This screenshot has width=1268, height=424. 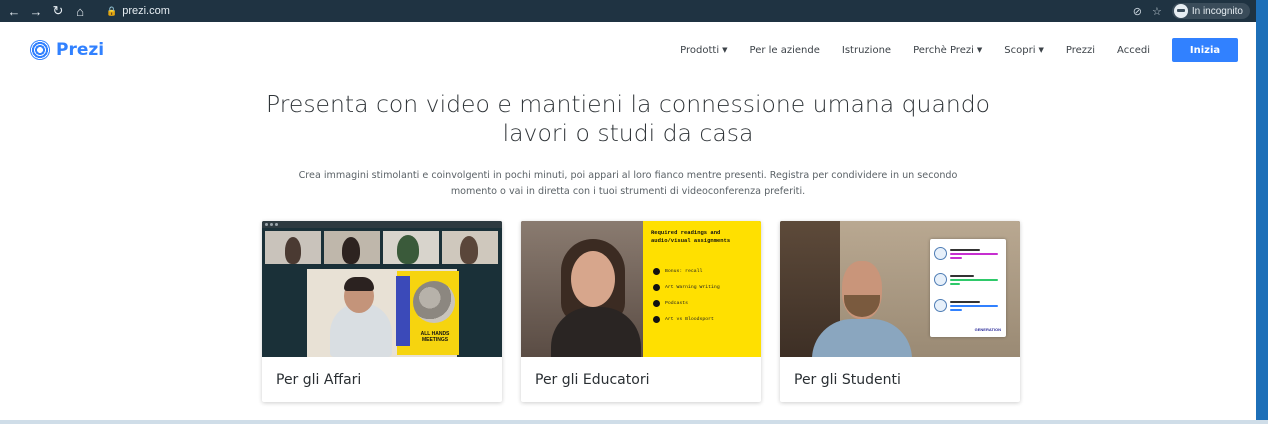 I want to click on menu-item-prezzi: Prezzi, so click(x=1080, y=50).